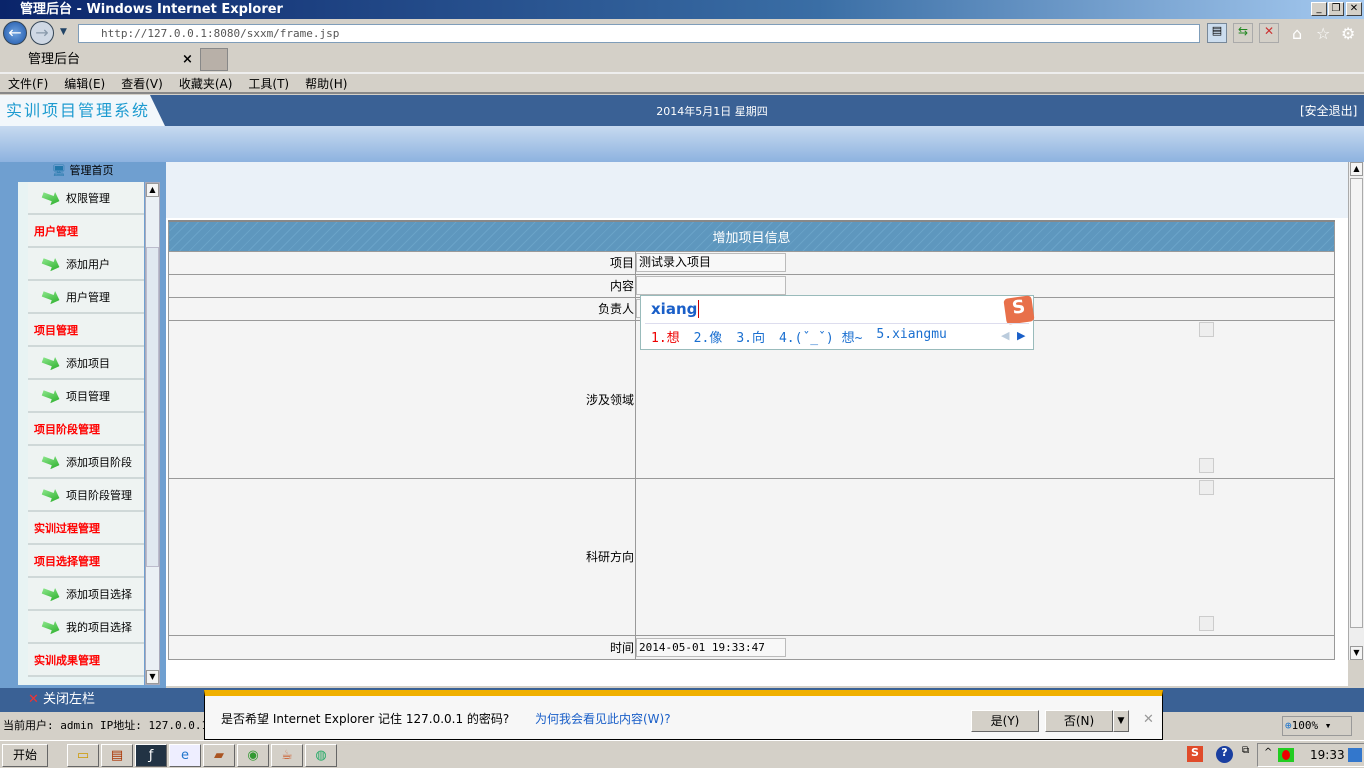 This screenshot has height=768, width=1364. Describe the element at coordinates (1195, 754) in the screenshot. I see `sogou-tray-icon: S` at that location.